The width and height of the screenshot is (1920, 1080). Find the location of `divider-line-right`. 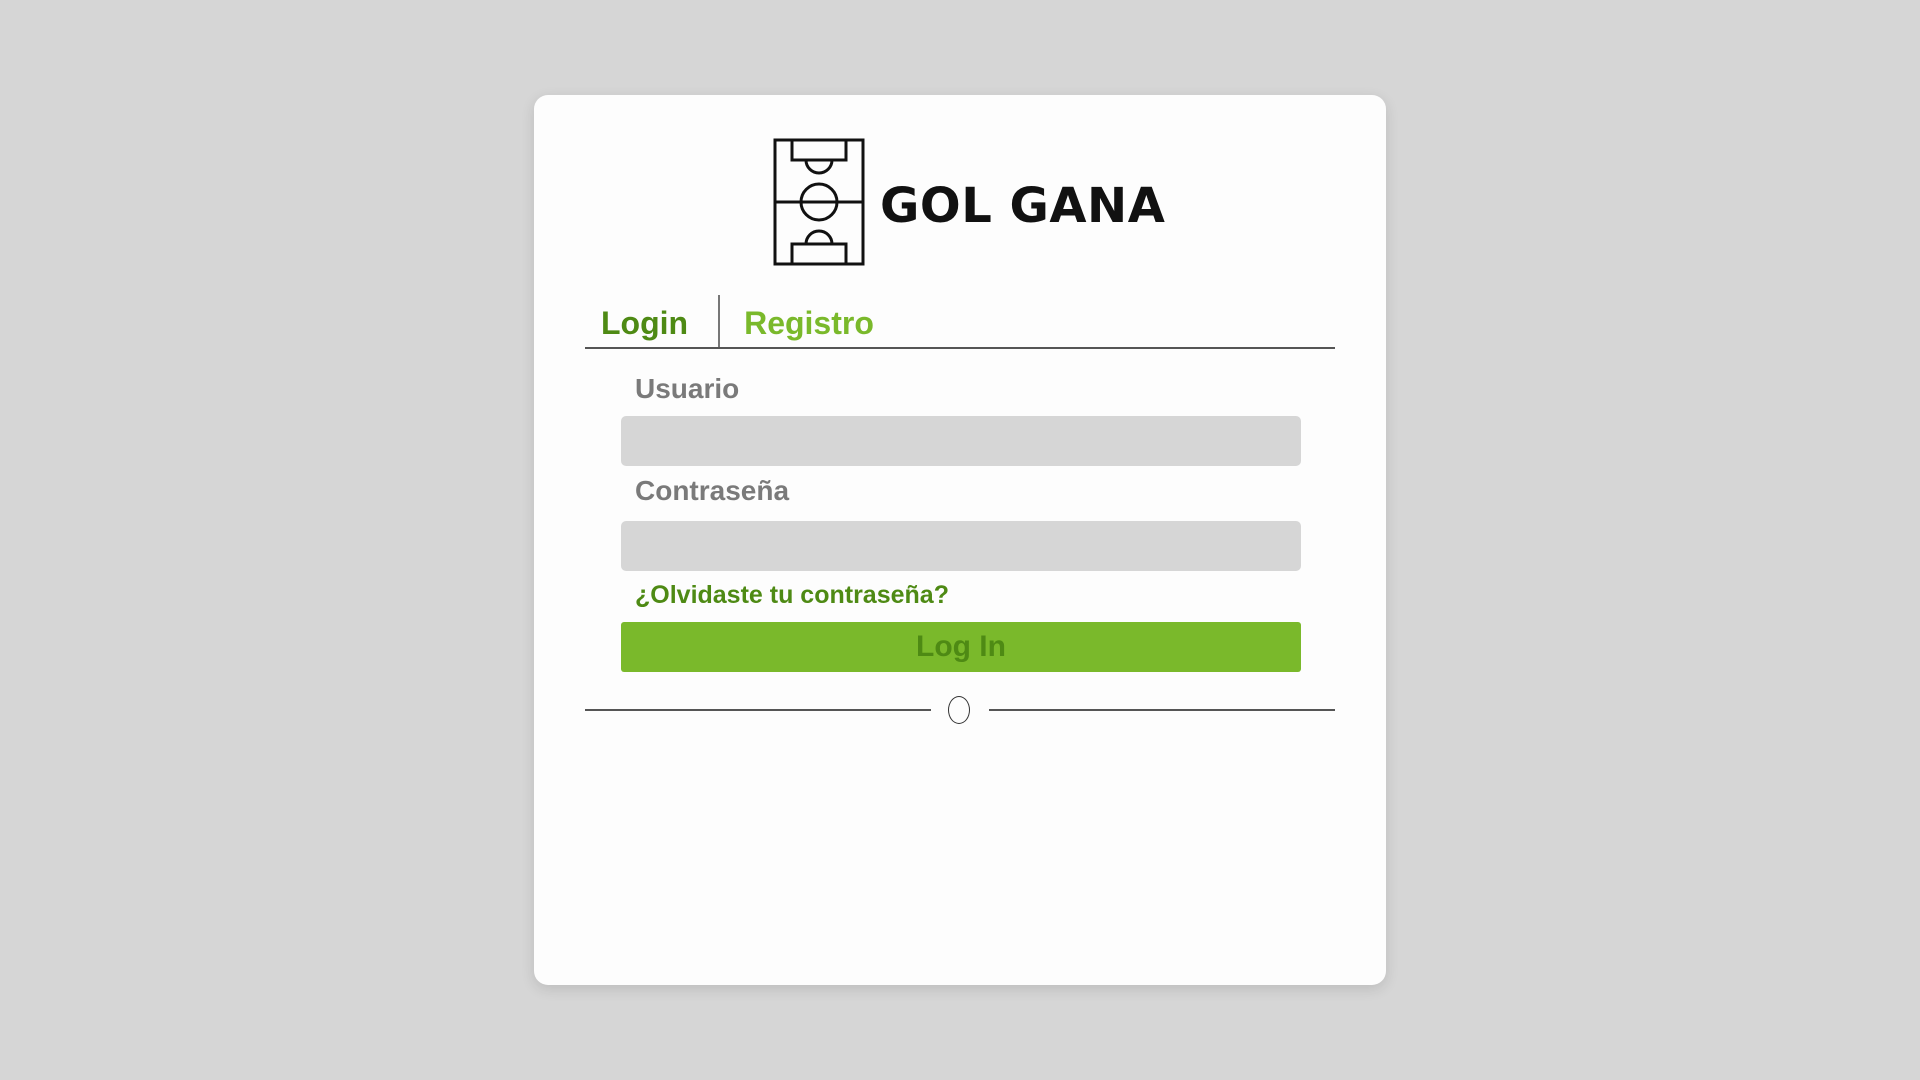

divider-line-right is located at coordinates (1162, 710).